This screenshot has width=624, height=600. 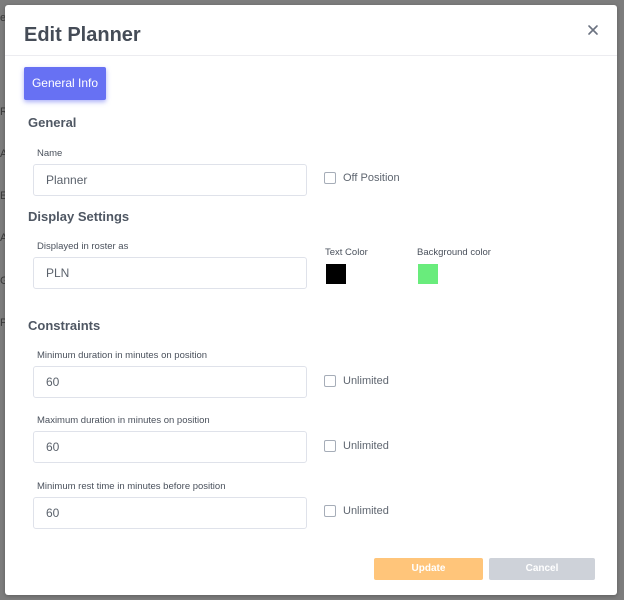 I want to click on name-label: Name, so click(x=50, y=153).